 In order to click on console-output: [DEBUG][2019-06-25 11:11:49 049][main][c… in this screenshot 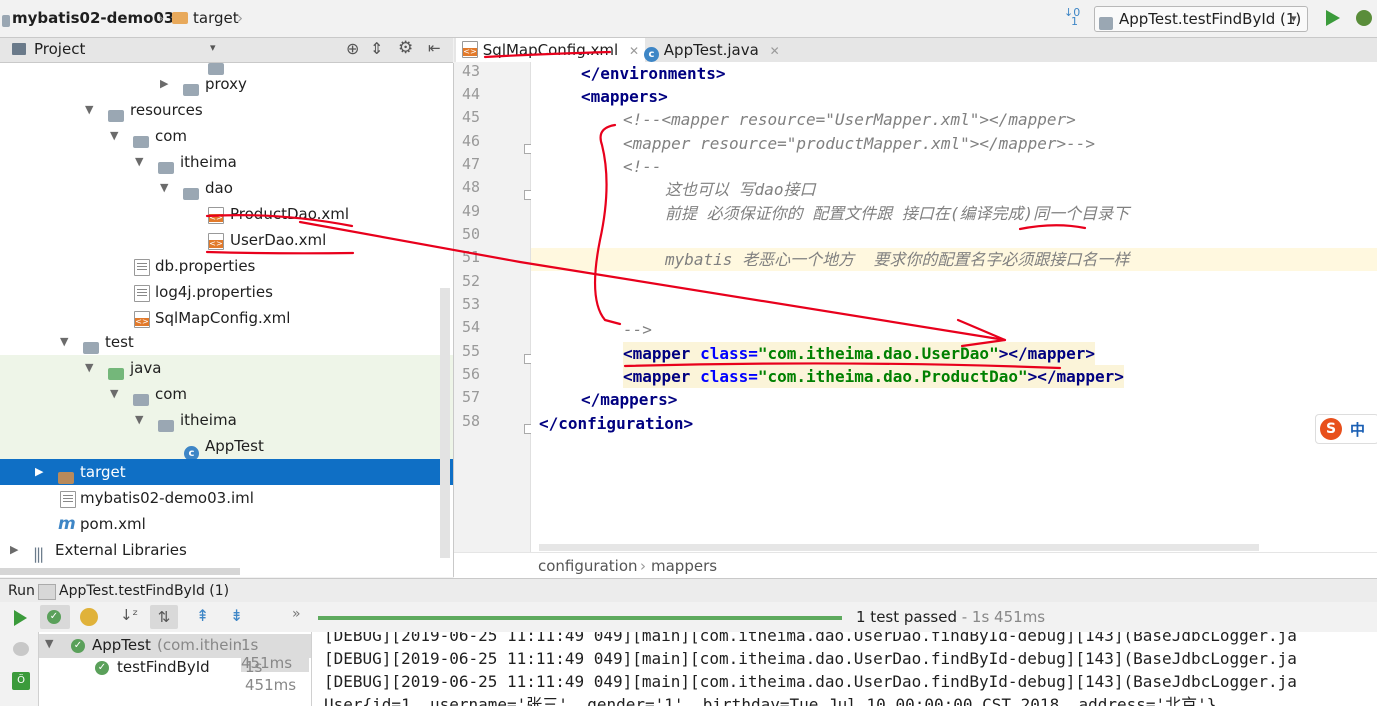, I will do `click(844, 669)`.